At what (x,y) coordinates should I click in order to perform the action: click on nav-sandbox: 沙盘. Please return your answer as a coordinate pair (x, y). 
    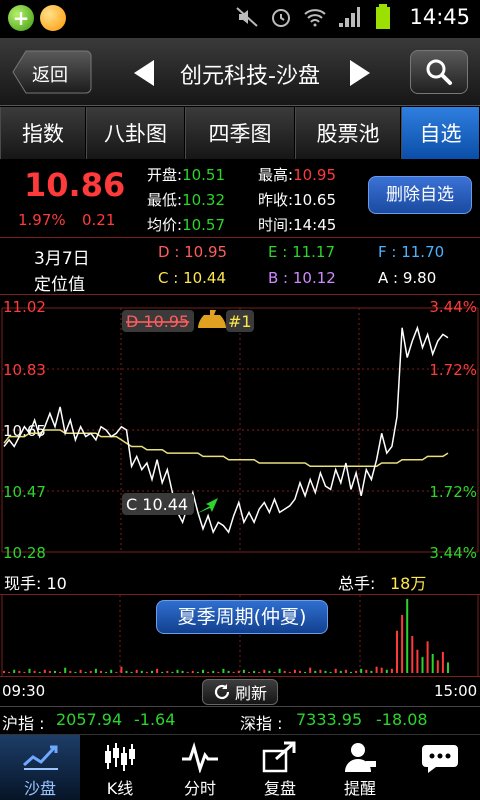
    Looking at the image, I should click on (40, 767).